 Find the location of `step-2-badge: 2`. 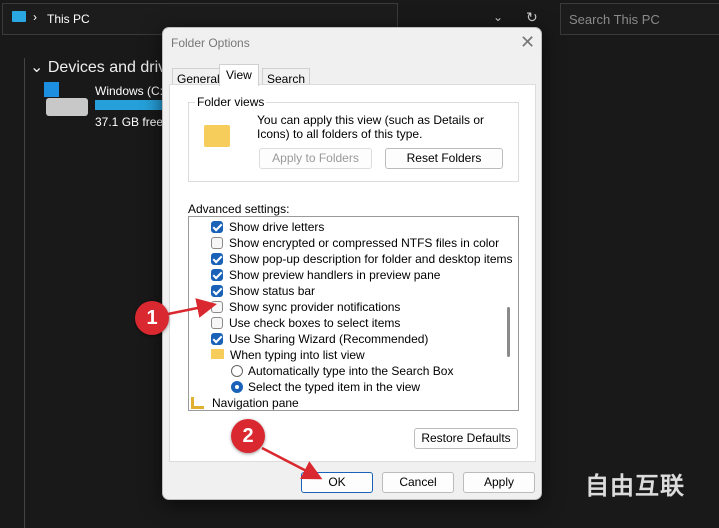

step-2-badge: 2 is located at coordinates (248, 436).